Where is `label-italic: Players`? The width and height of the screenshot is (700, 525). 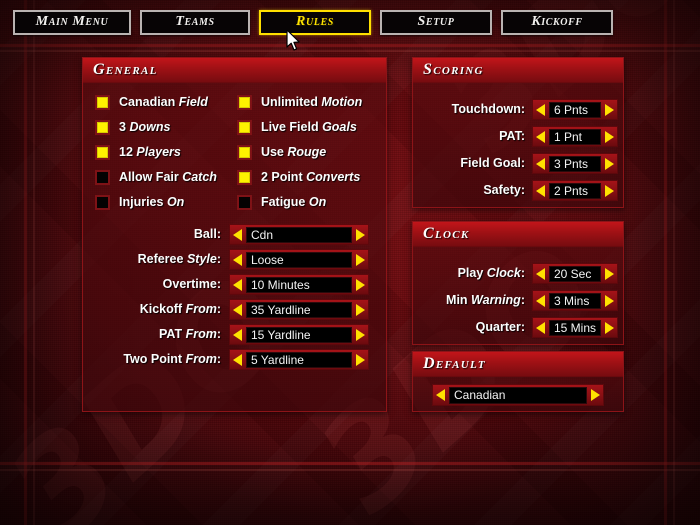
label-italic: Players is located at coordinates (158, 151).